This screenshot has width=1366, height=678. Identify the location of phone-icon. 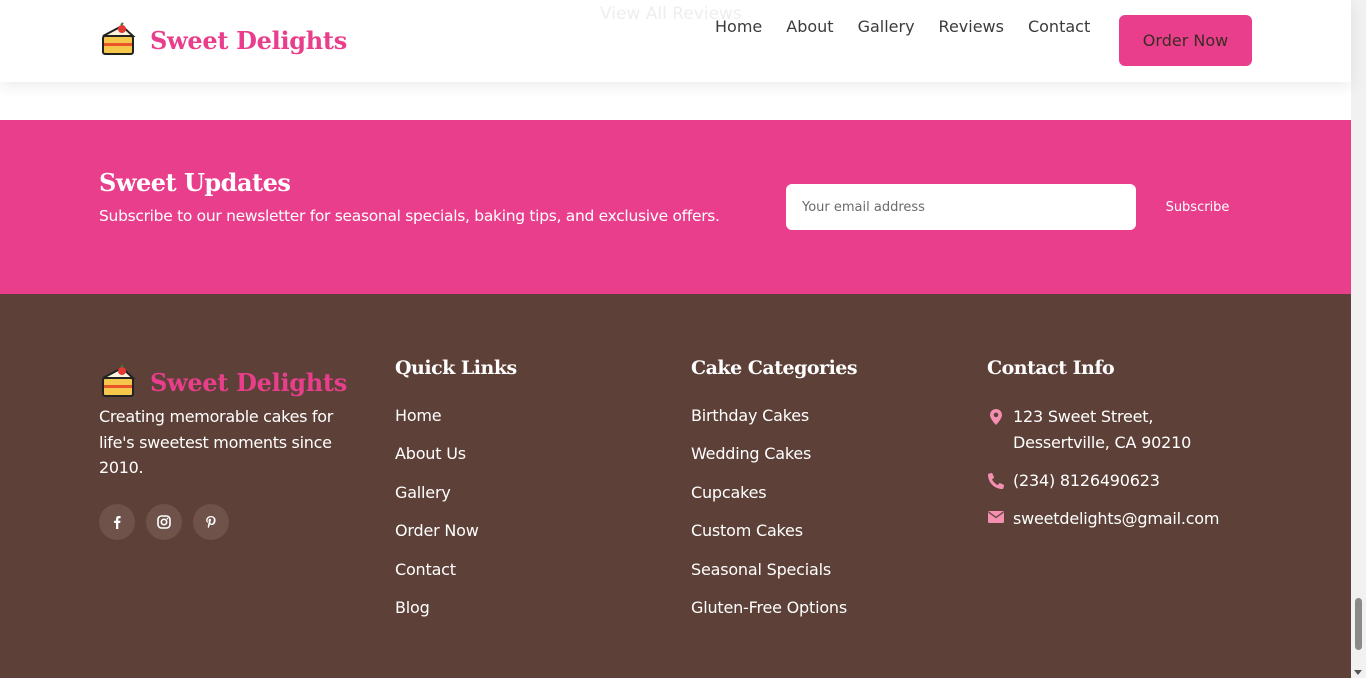
(996, 478).